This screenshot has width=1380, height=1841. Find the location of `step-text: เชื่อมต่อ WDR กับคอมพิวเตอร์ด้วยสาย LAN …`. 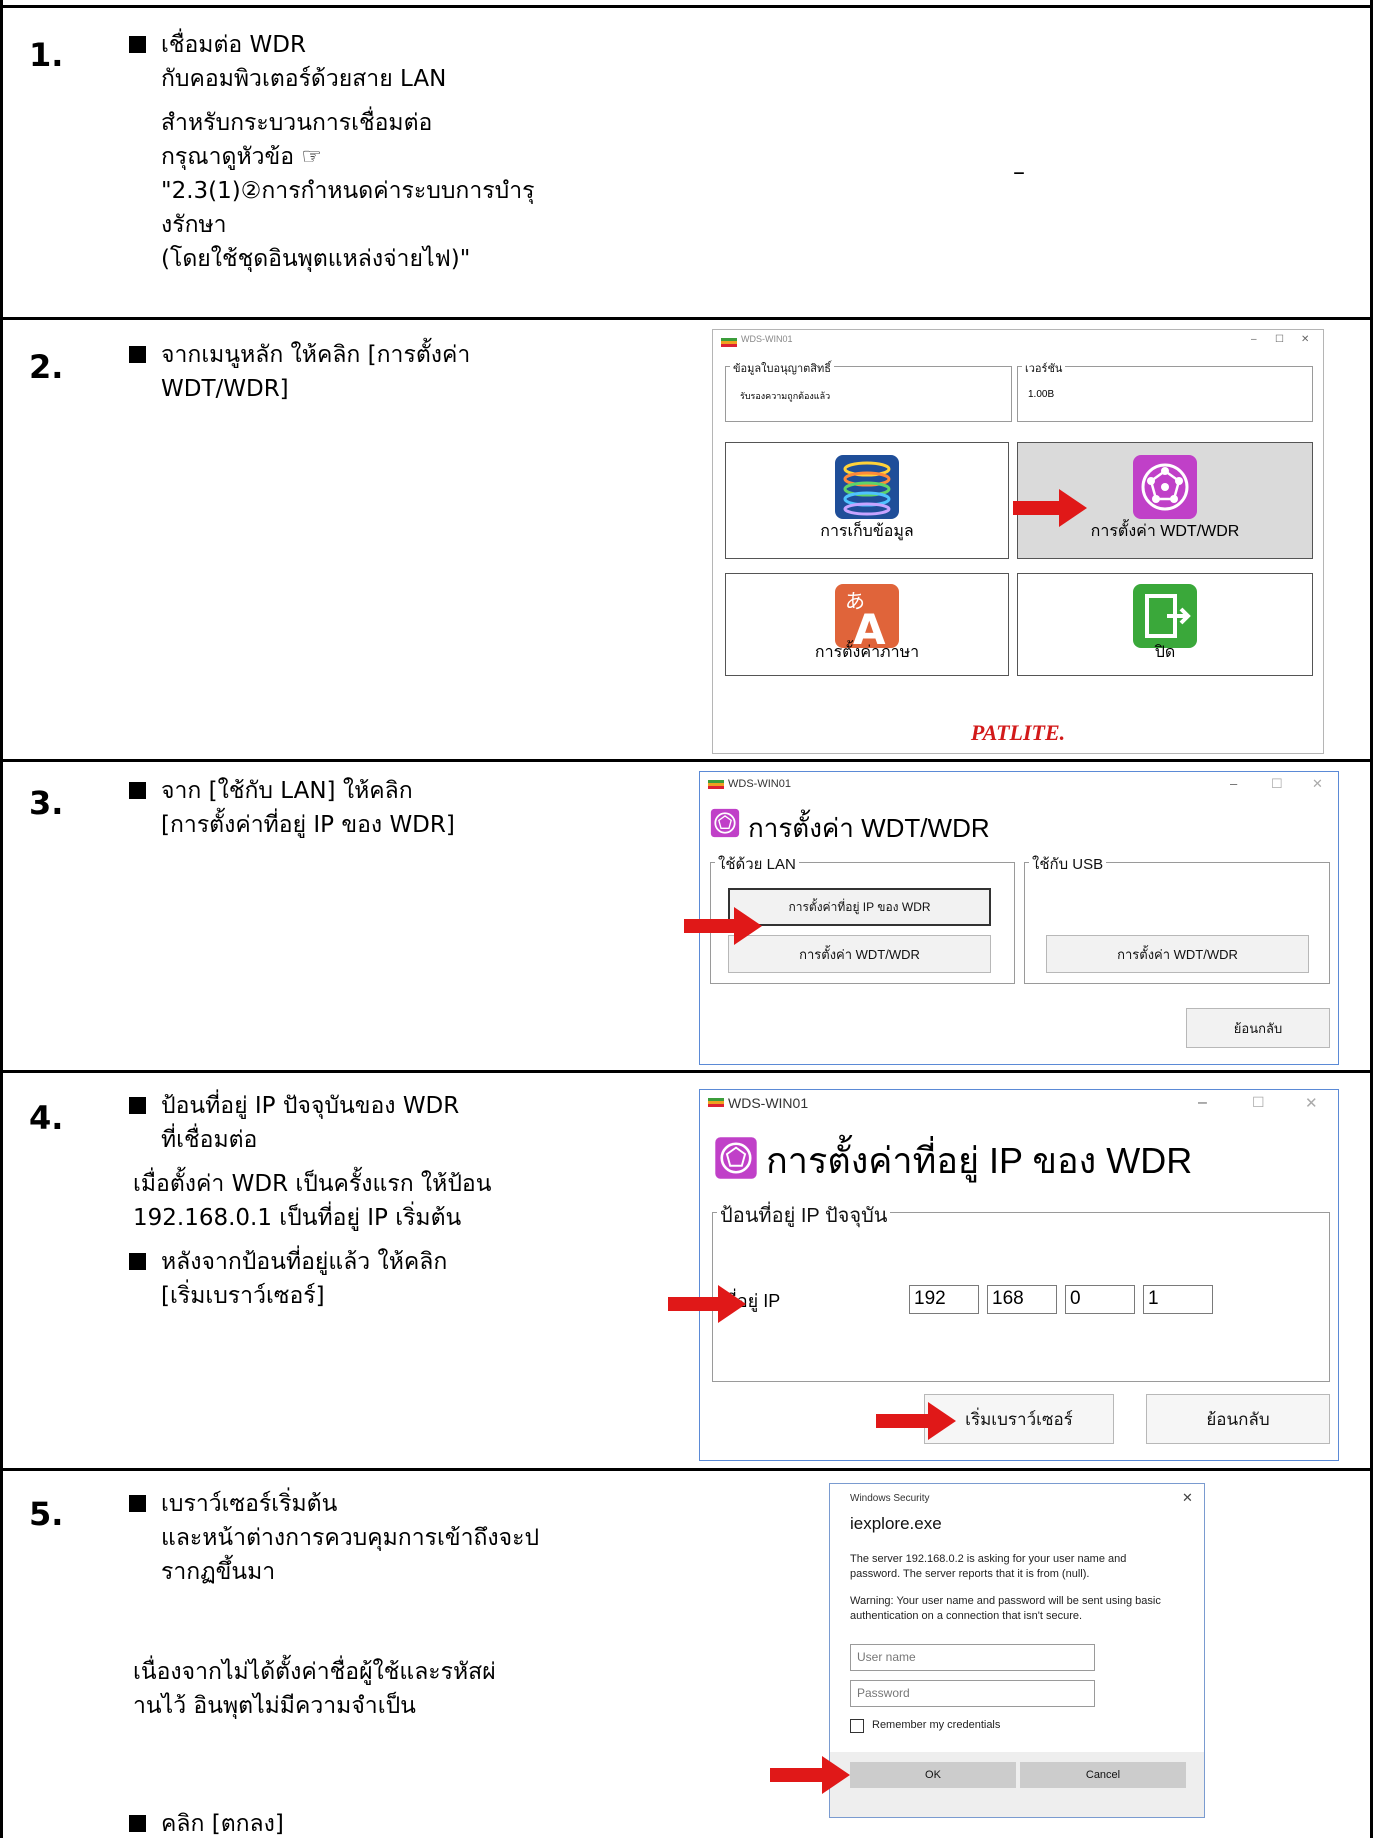

step-text: เชื่อมต่อ WDR กับคอมพิวเตอร์ด้วยสาย LAN … is located at coordinates (331, 152).